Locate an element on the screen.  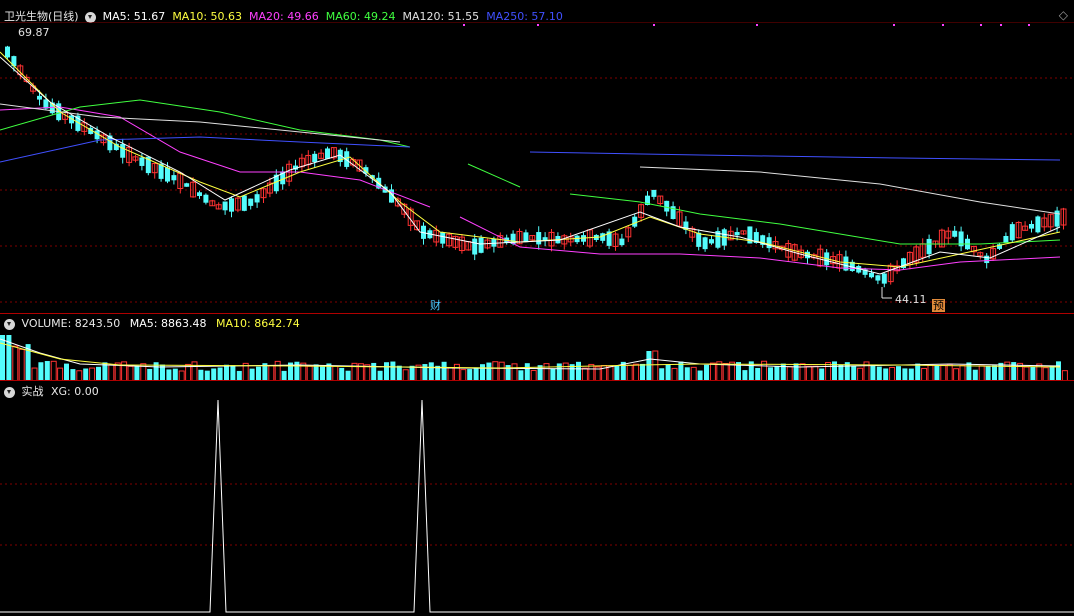
price-volume-separator is located at coordinates (537, 313).